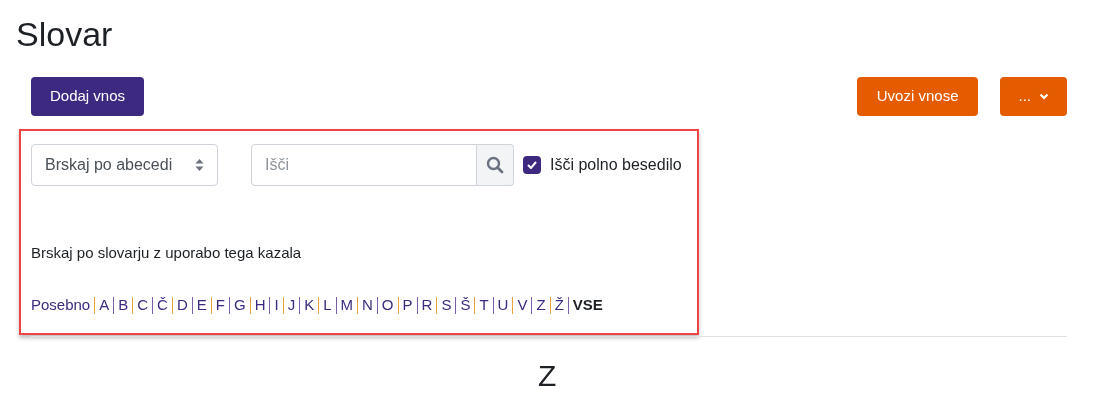 The image size is (1095, 401). What do you see at coordinates (88, 96) in the screenshot?
I see `add-entry-button: Dodaj vnos` at bounding box center [88, 96].